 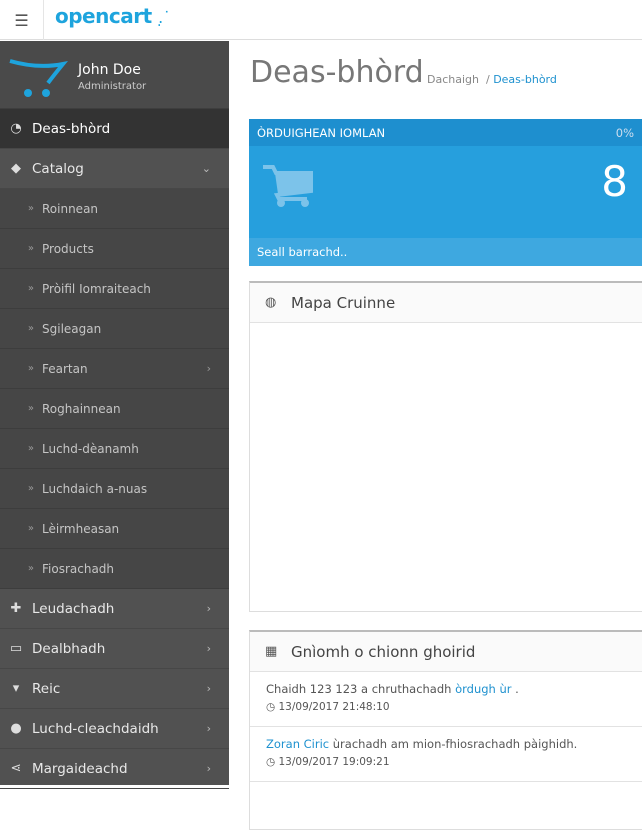 What do you see at coordinates (95, 728) in the screenshot?
I see `nav-label: Luchd-cleachdaidh` at bounding box center [95, 728].